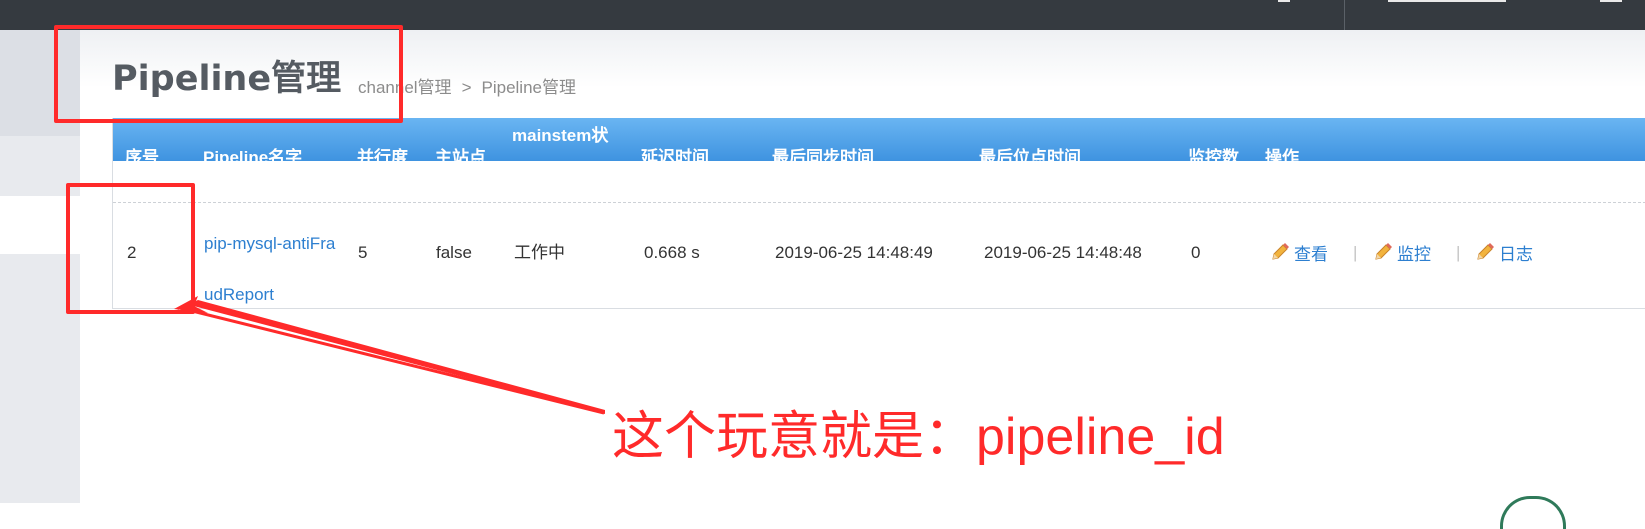 This screenshot has height=529, width=1645. What do you see at coordinates (918, 437) in the screenshot?
I see `annotation-text: 这个玩意就是：pipeline_id` at bounding box center [918, 437].